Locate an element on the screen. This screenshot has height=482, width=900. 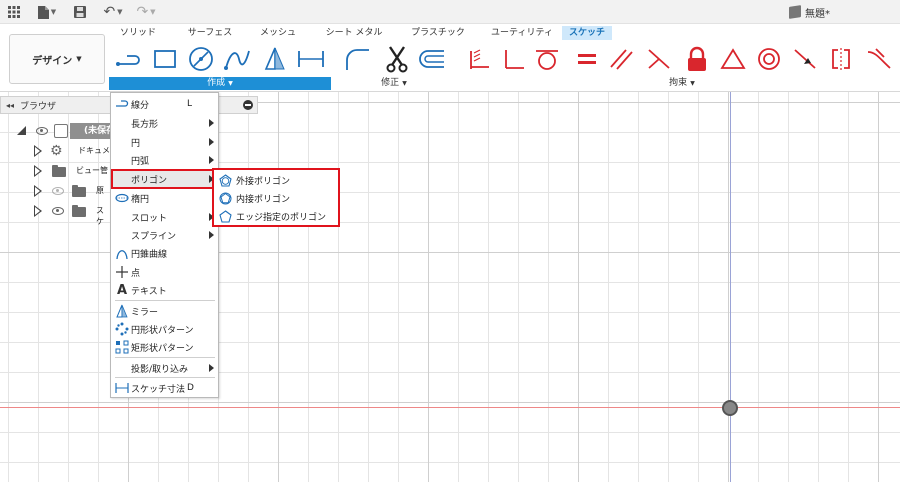
menu-item-rectangular-pattern: 矩形状パターン is located at coordinates (164, 347).